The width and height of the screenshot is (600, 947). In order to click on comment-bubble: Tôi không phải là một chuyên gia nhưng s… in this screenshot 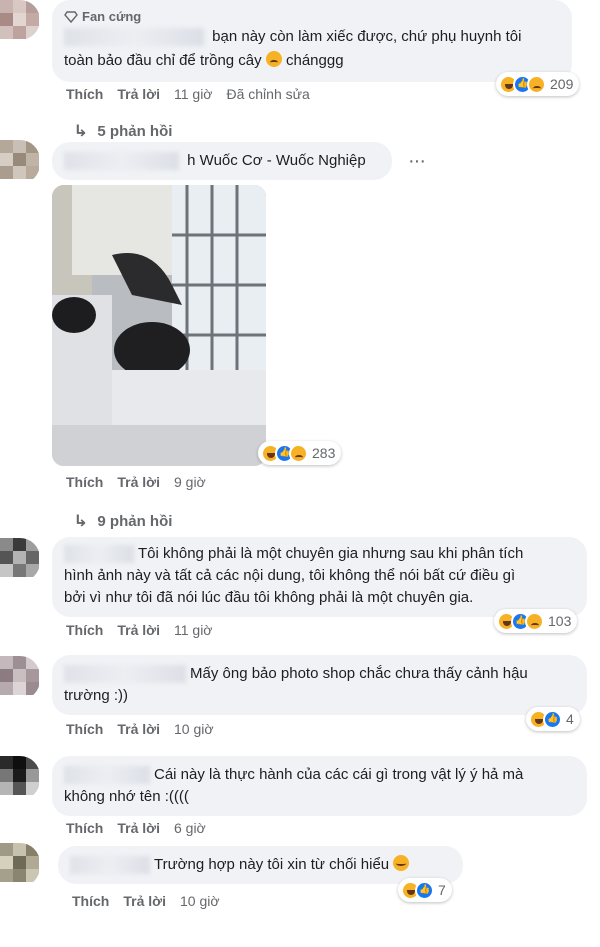, I will do `click(319, 577)`.